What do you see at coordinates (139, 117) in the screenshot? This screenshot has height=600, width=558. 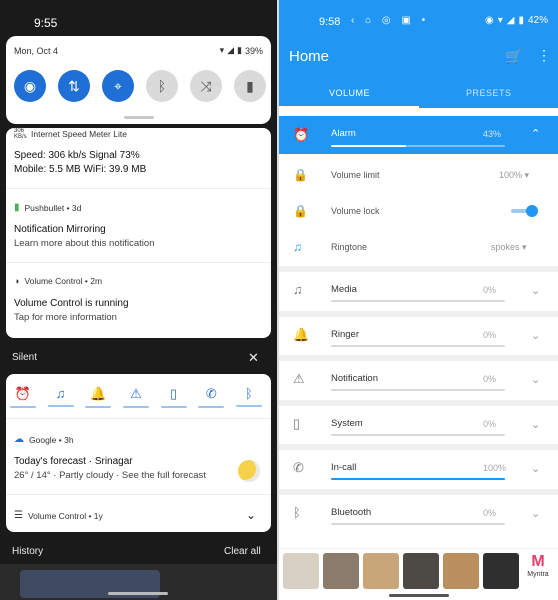 I see `qs-drag-handle` at bounding box center [139, 117].